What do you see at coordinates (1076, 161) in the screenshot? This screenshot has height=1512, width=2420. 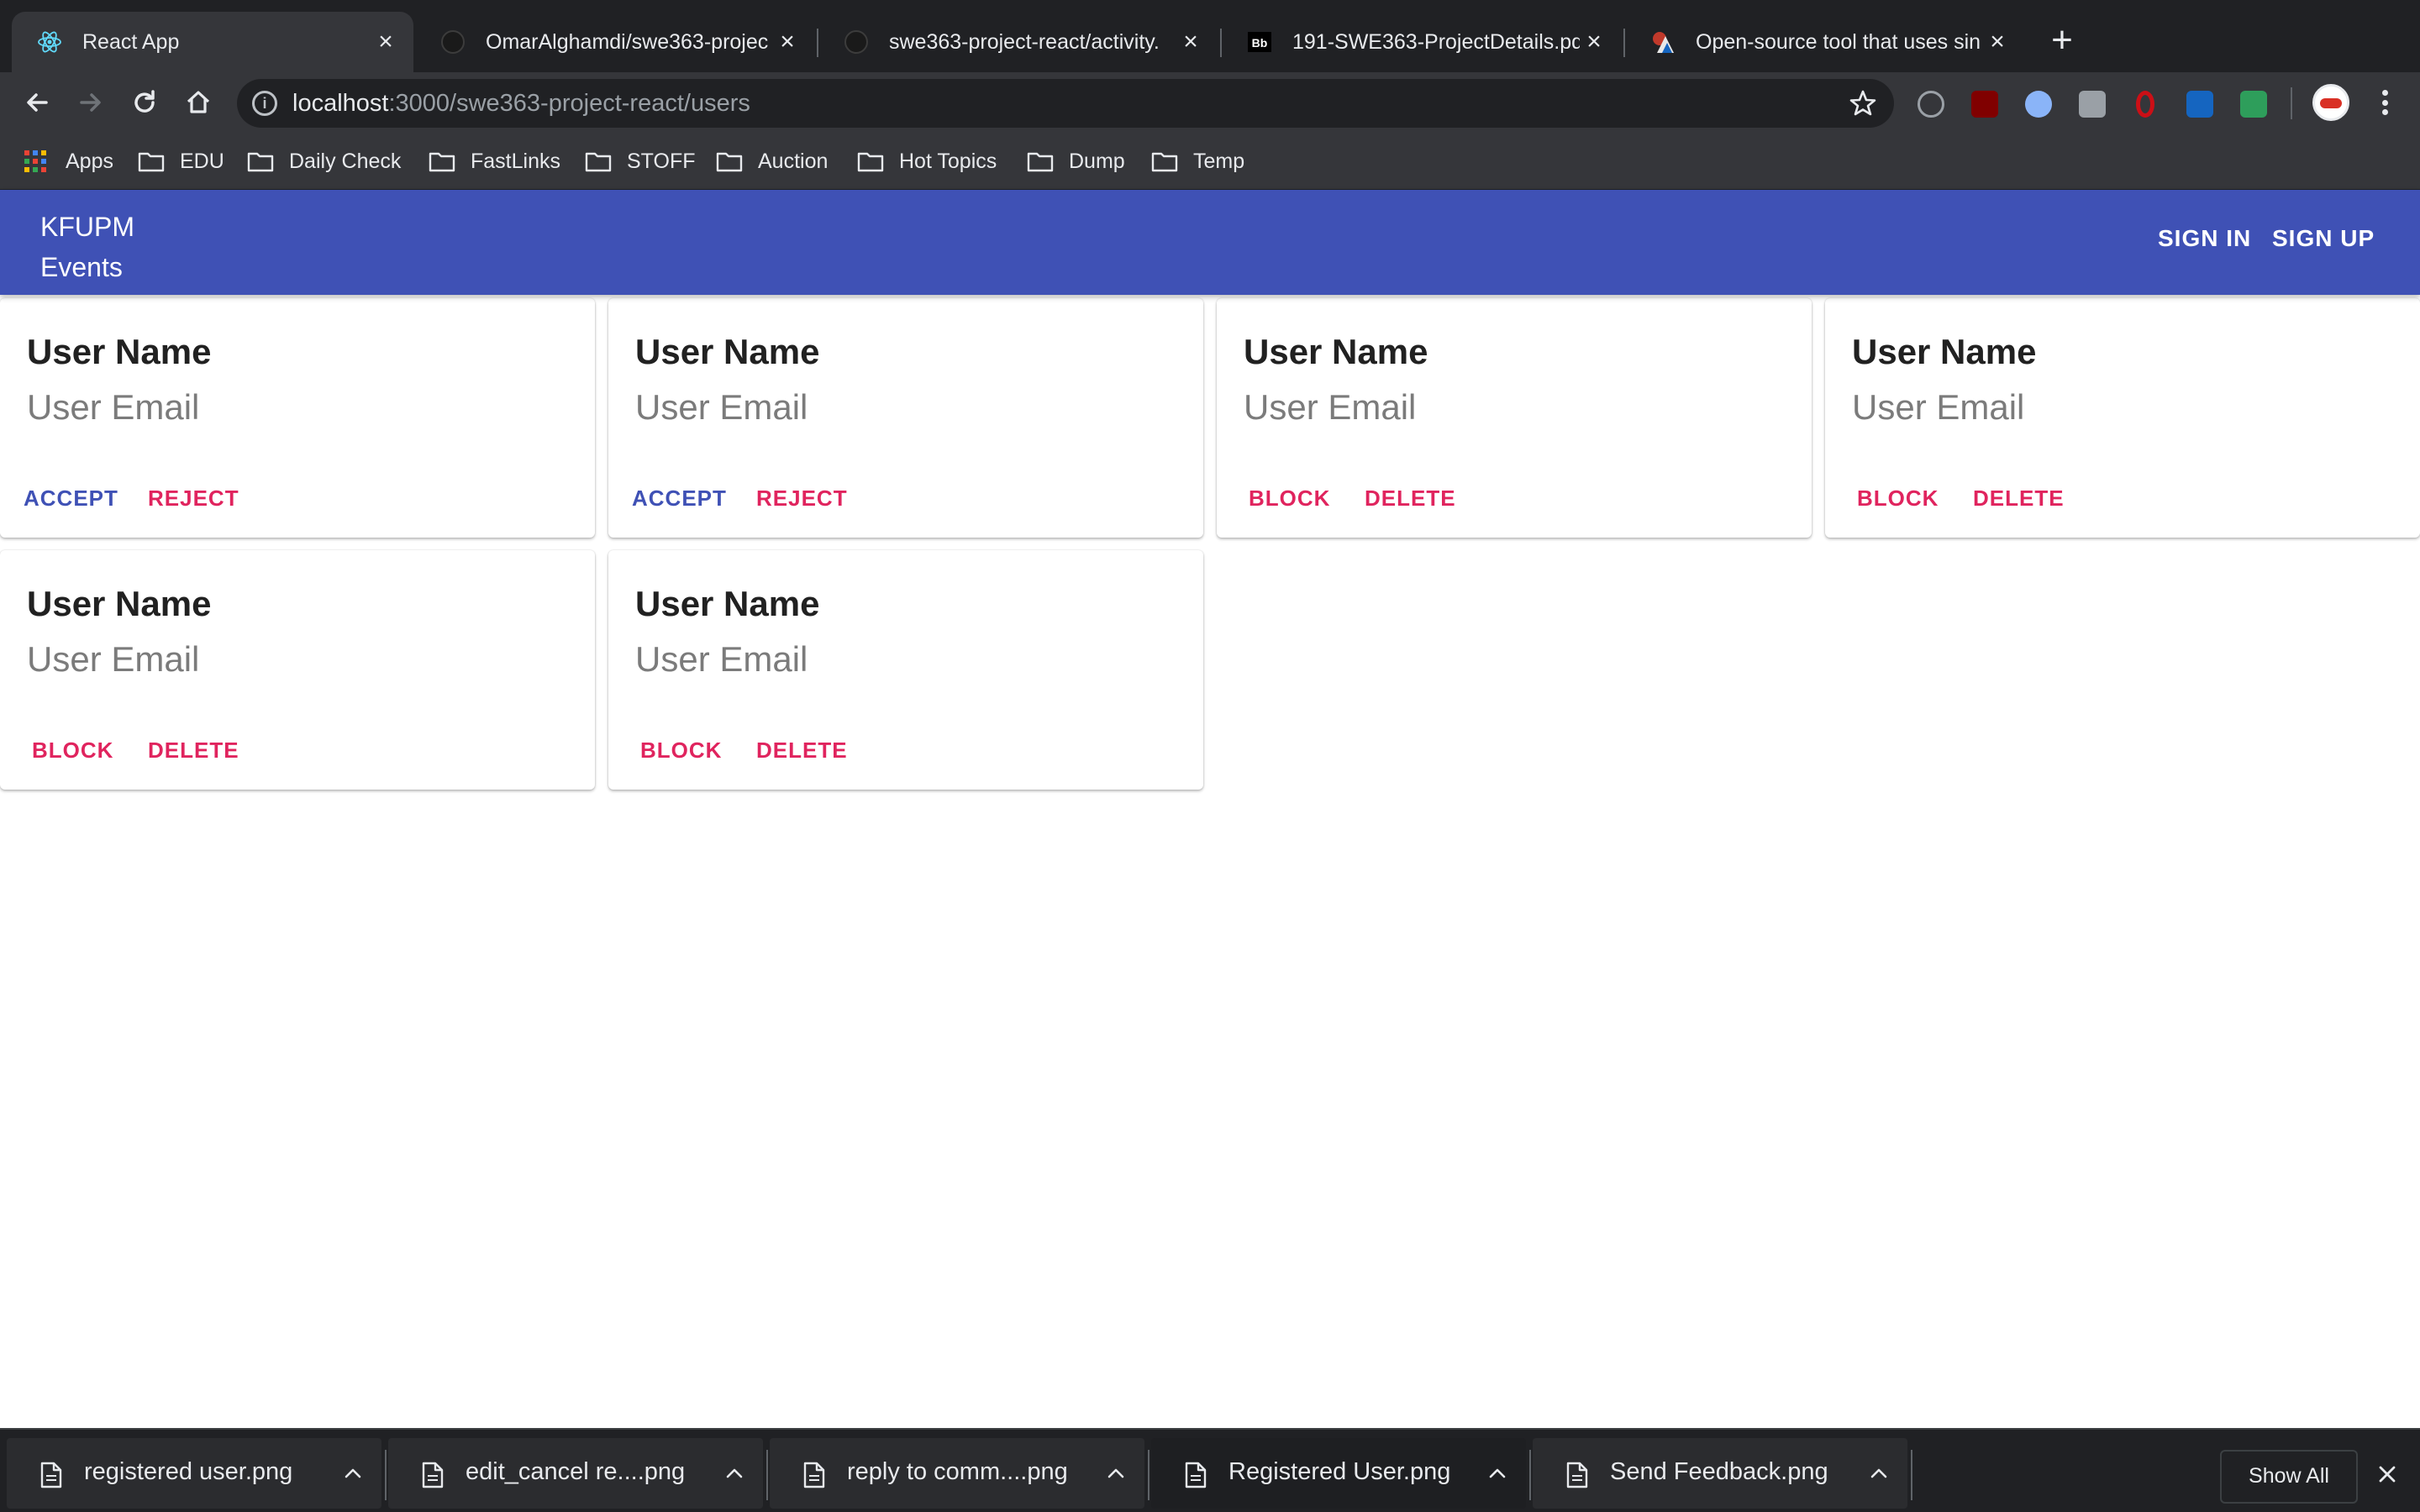 I see `bookmark-folder: Dump` at bounding box center [1076, 161].